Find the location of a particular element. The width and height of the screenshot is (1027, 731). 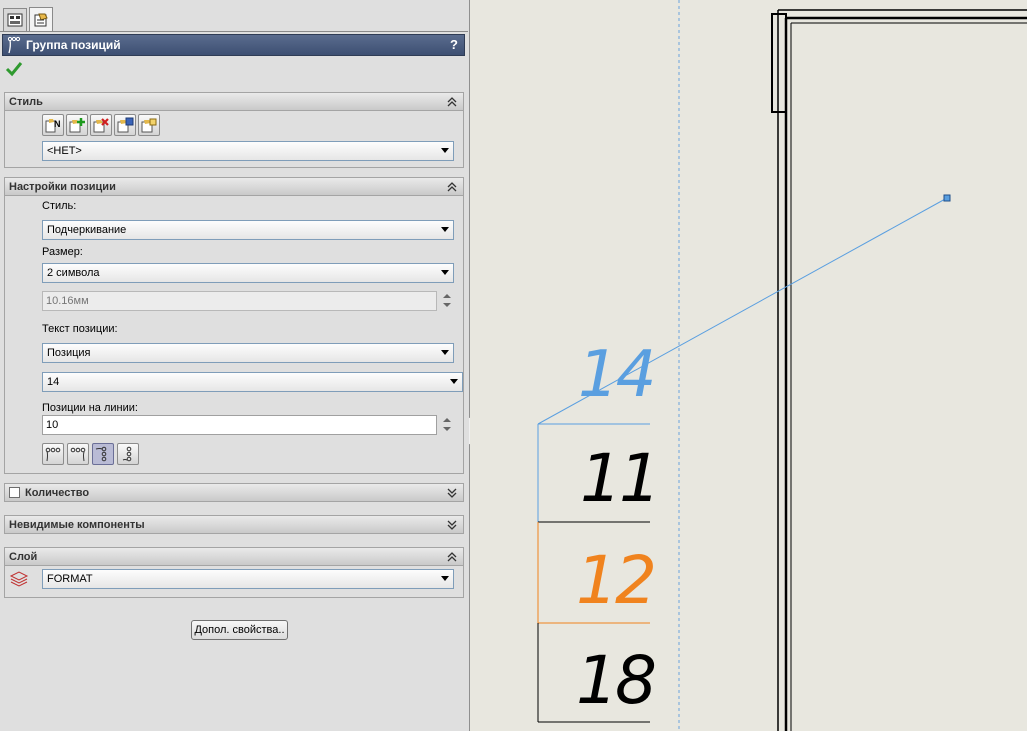

leader-endpoint-handle is located at coordinates (947, 198).